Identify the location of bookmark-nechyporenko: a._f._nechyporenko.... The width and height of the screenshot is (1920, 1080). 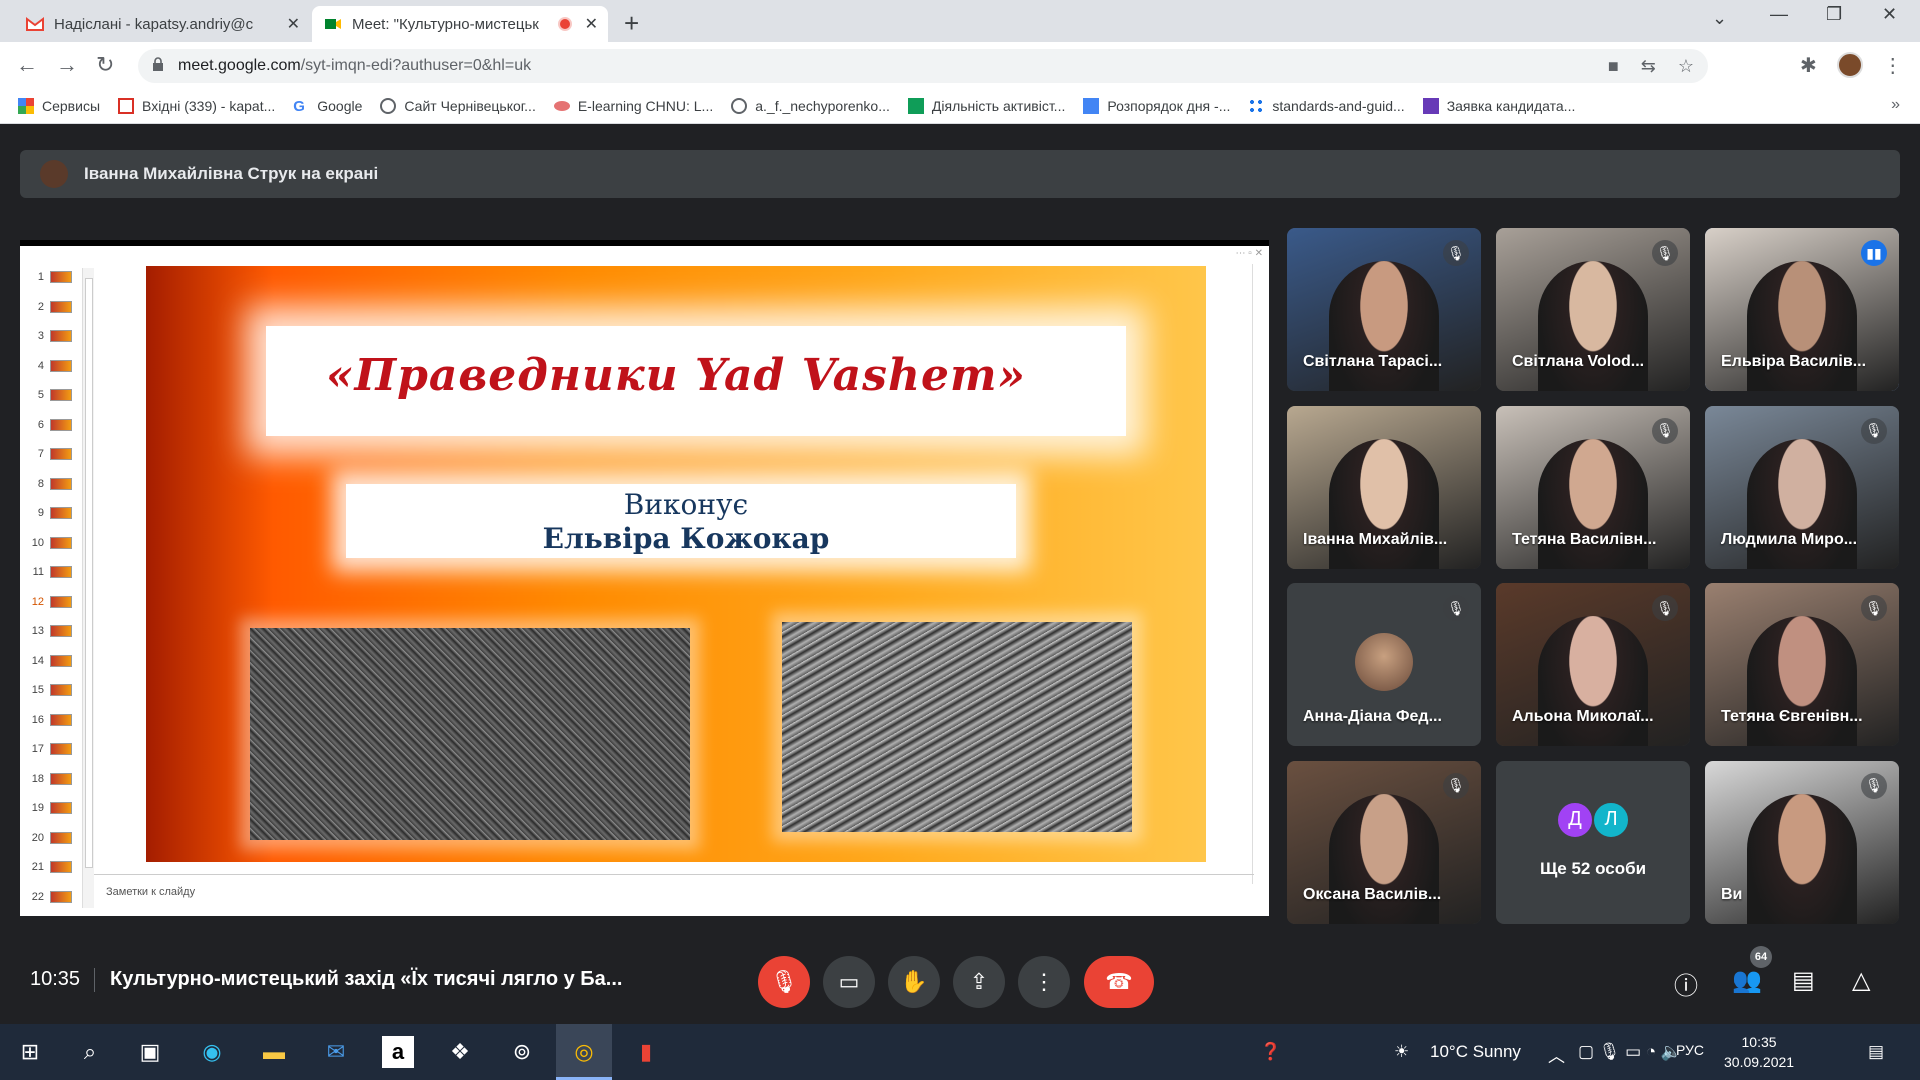
(810, 105).